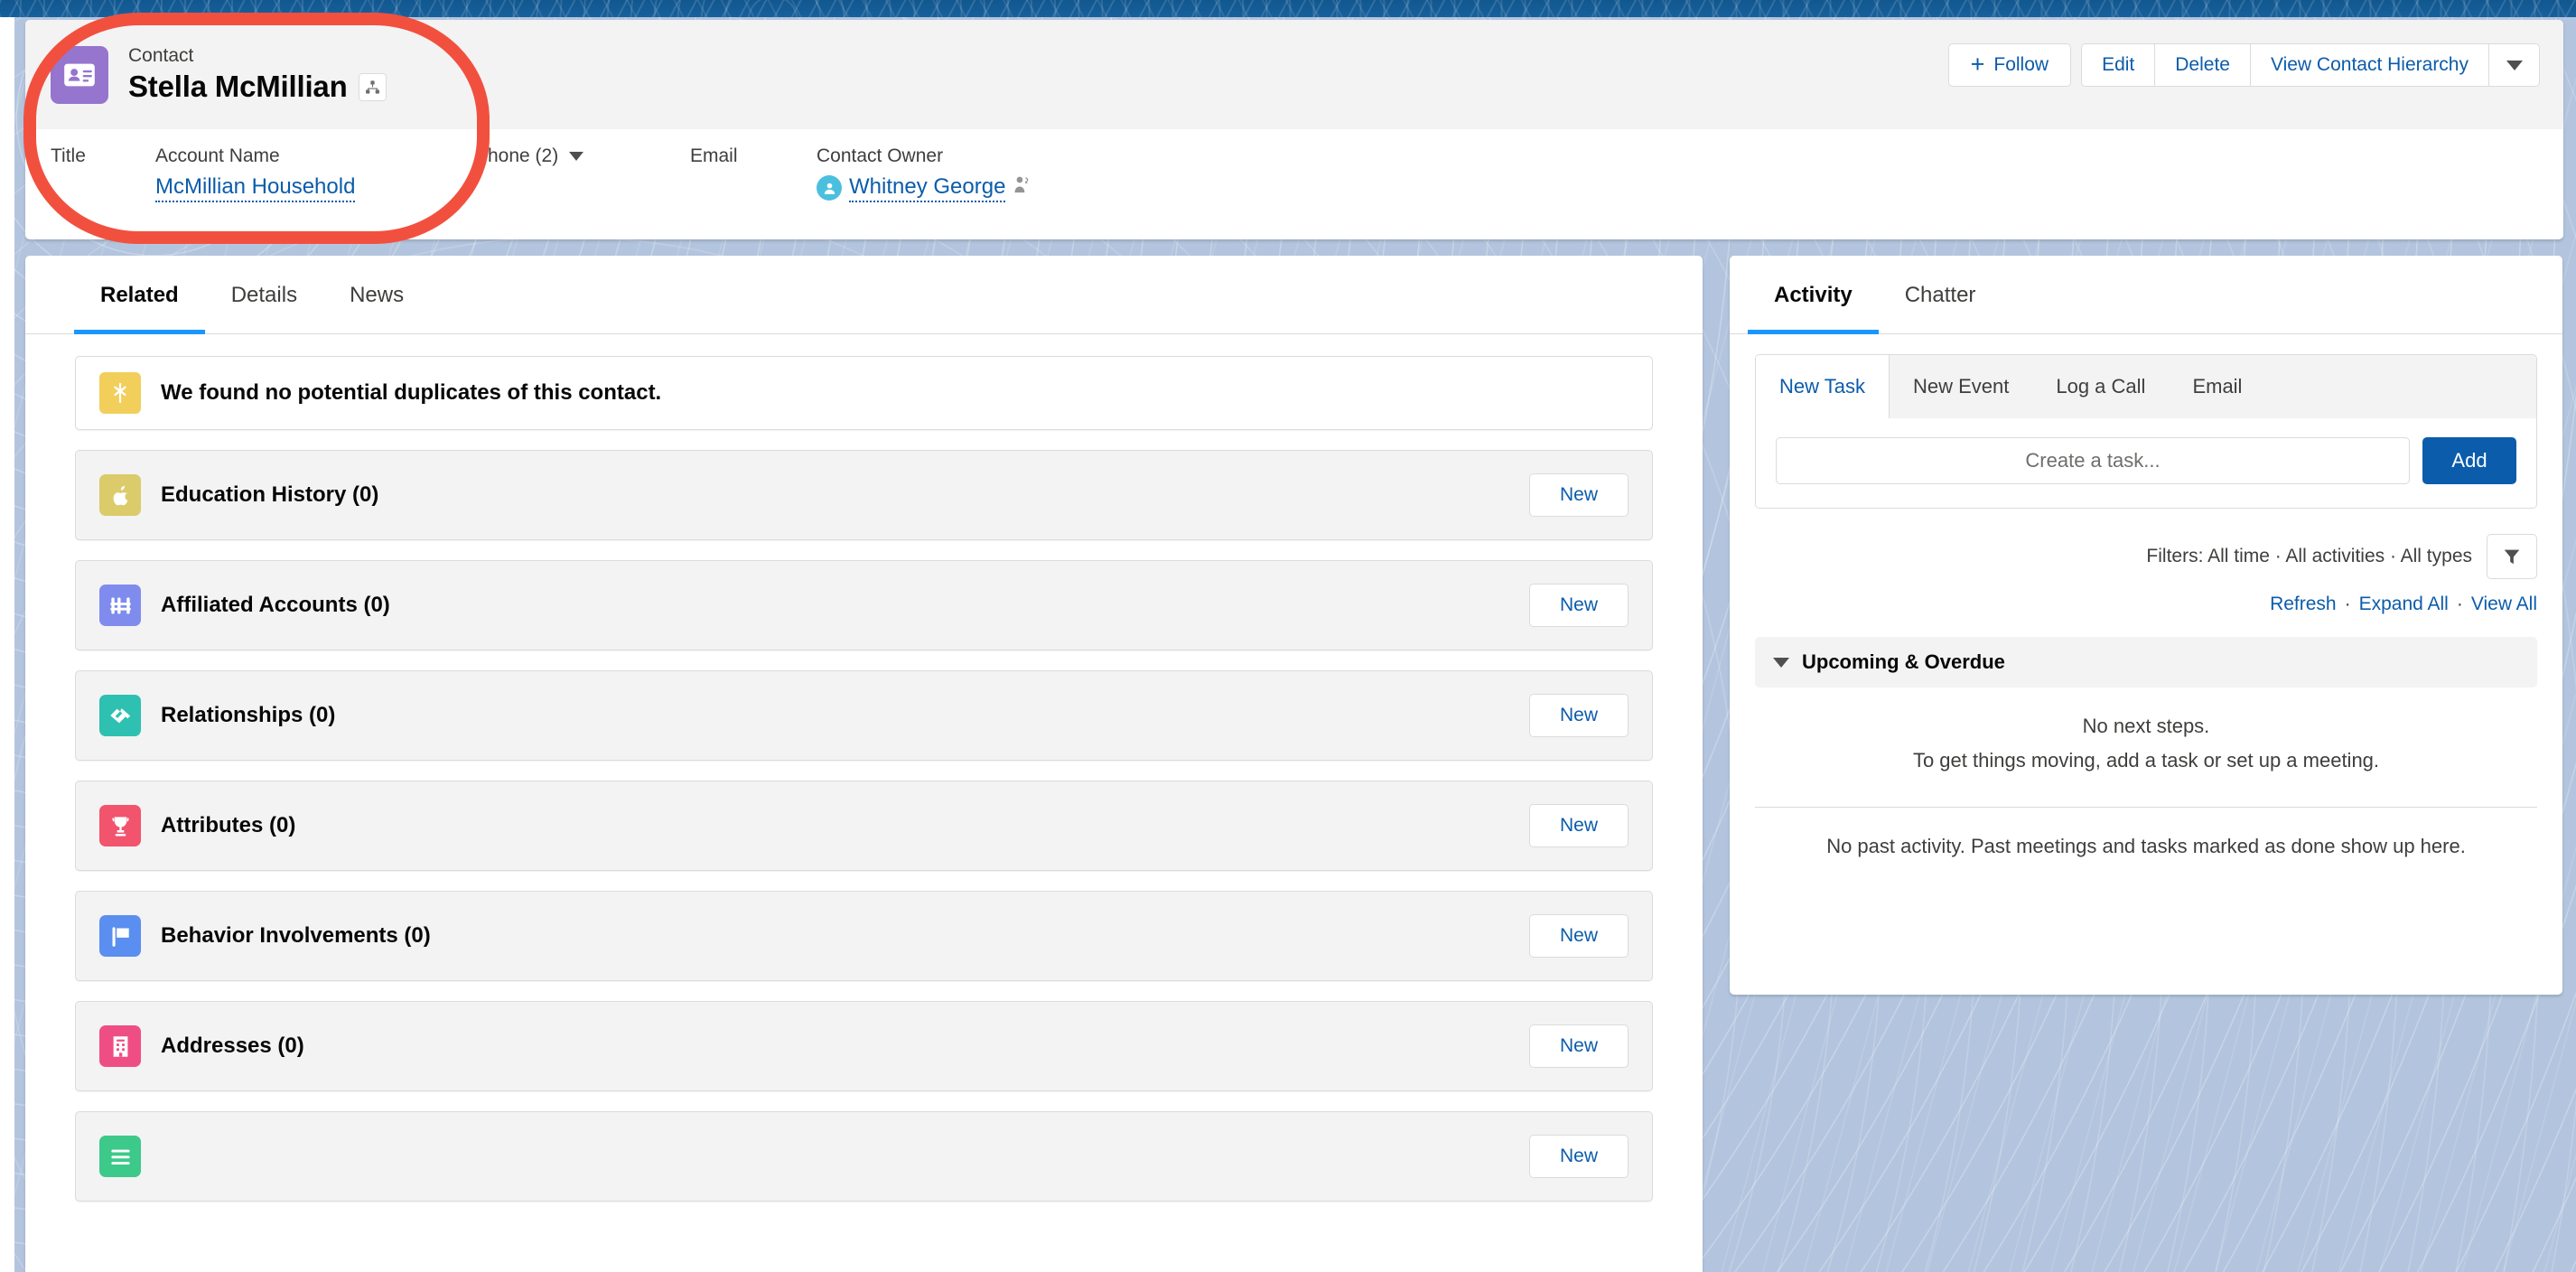  Describe the element at coordinates (2100, 386) in the screenshot. I see `composer-tab-log-a-call: Log a Call` at that location.